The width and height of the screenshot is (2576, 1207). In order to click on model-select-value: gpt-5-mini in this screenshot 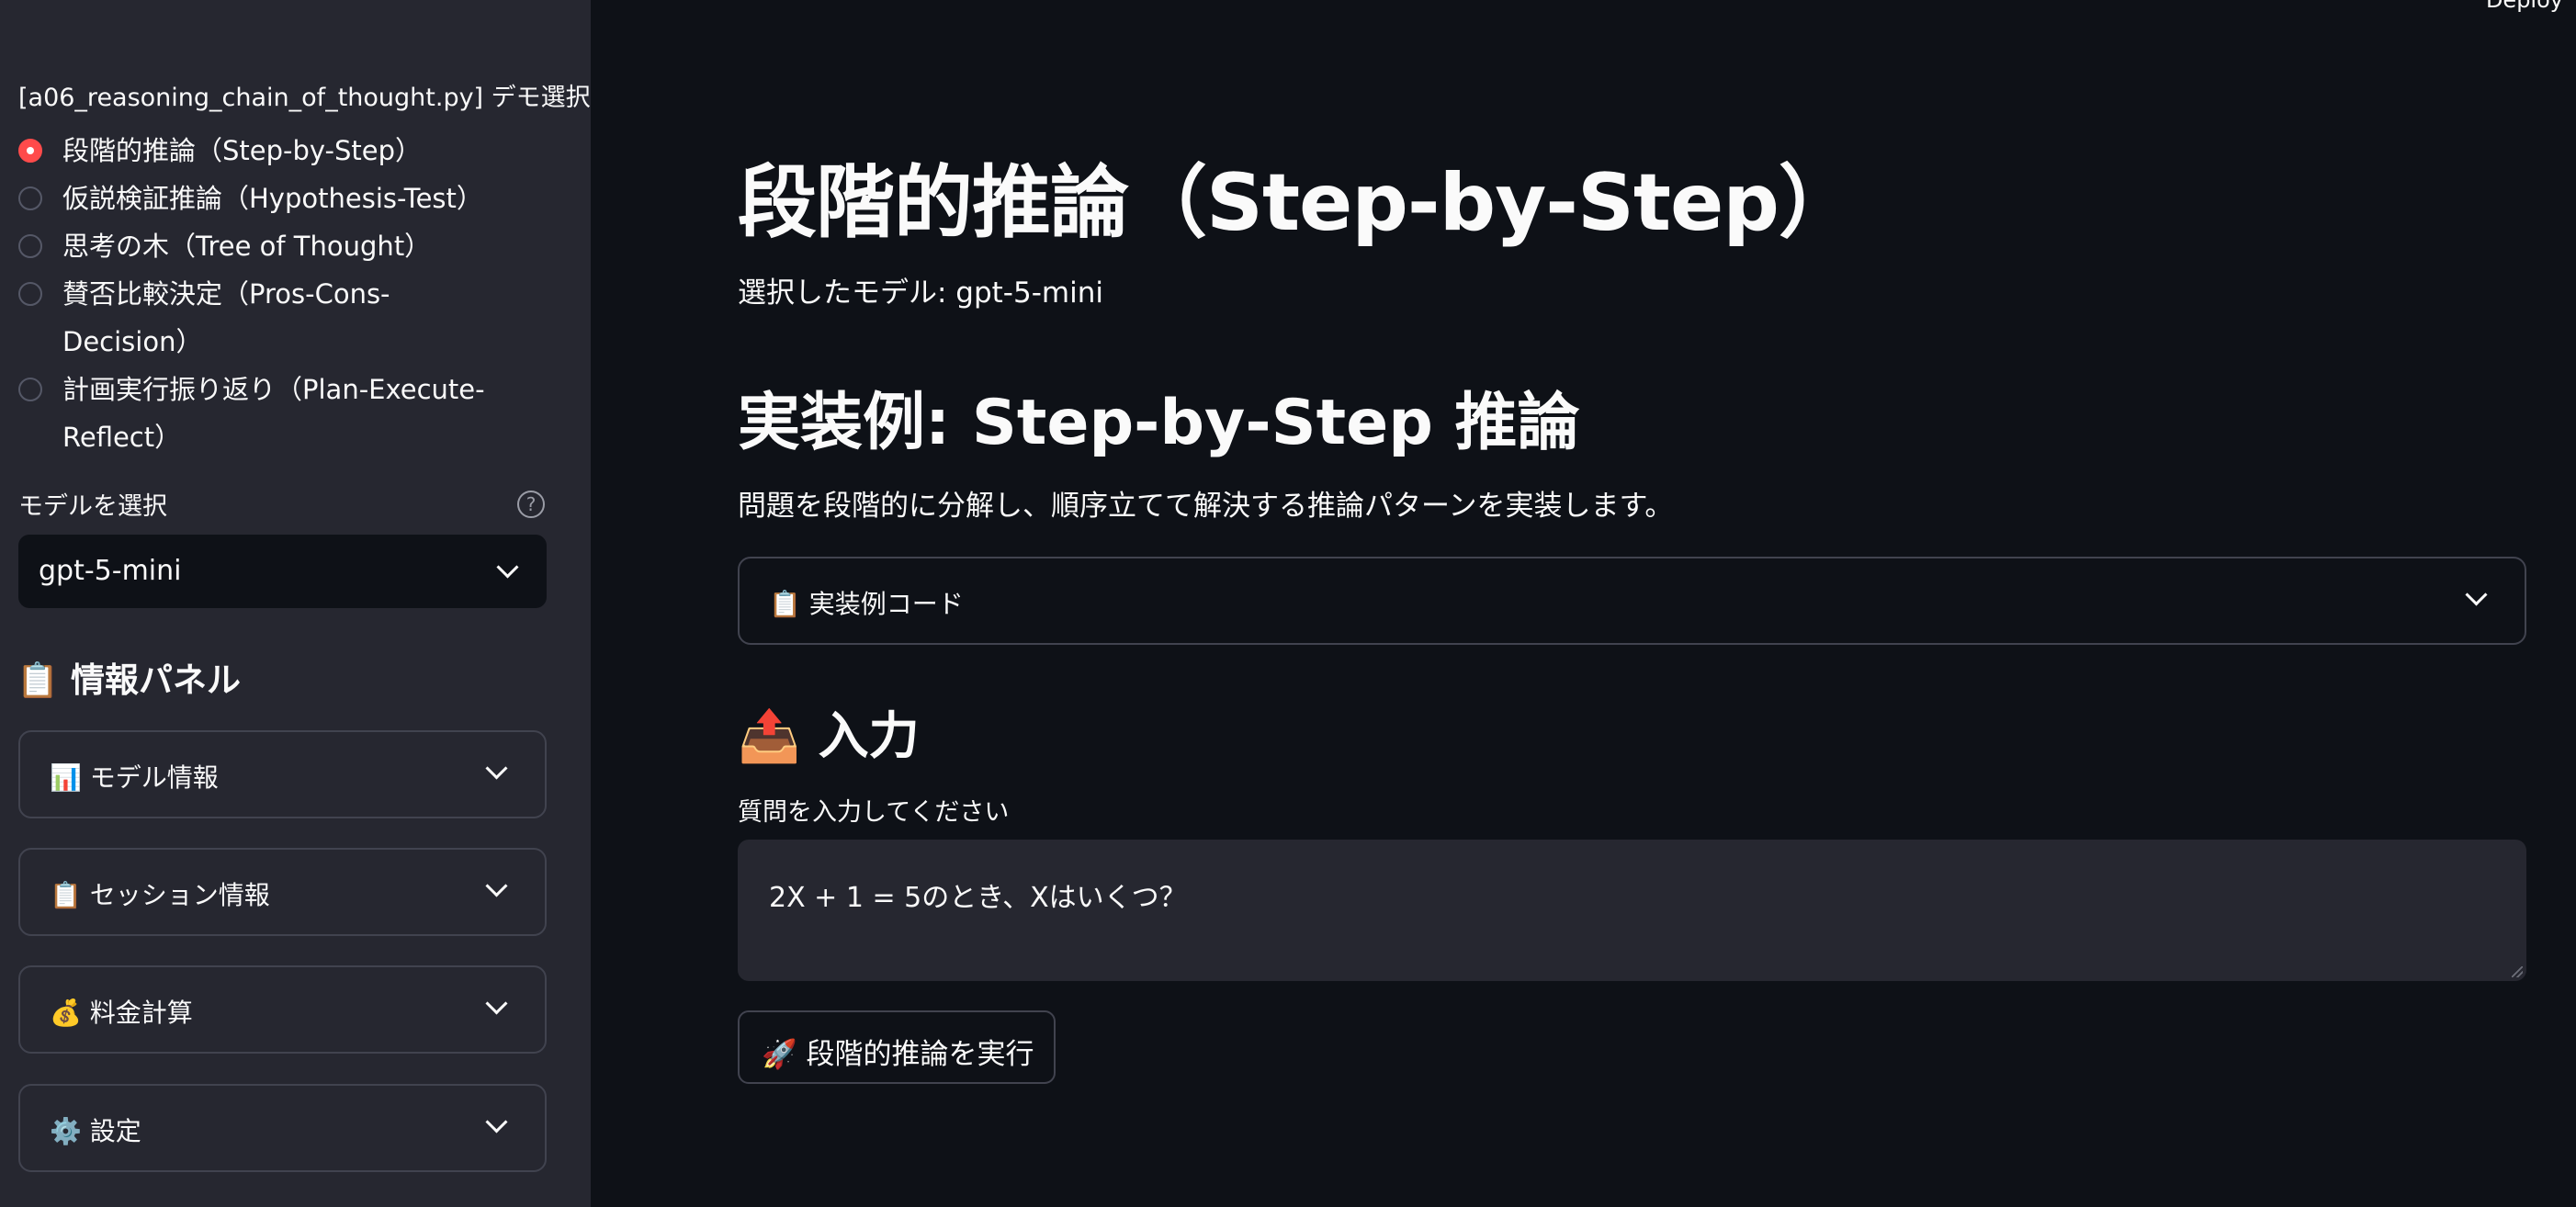, I will do `click(110, 571)`.